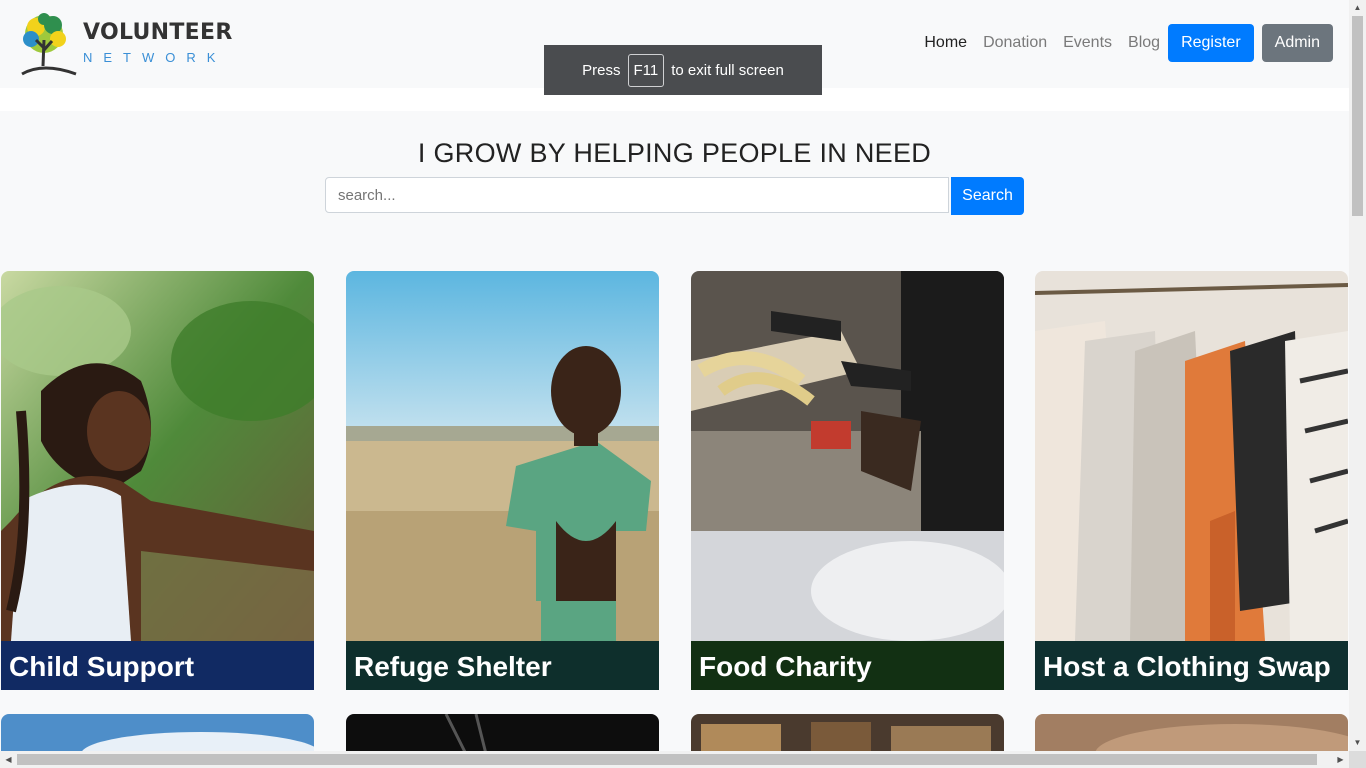 The image size is (1366, 768). What do you see at coordinates (157, 665) in the screenshot?
I see `card-title: Child Support` at bounding box center [157, 665].